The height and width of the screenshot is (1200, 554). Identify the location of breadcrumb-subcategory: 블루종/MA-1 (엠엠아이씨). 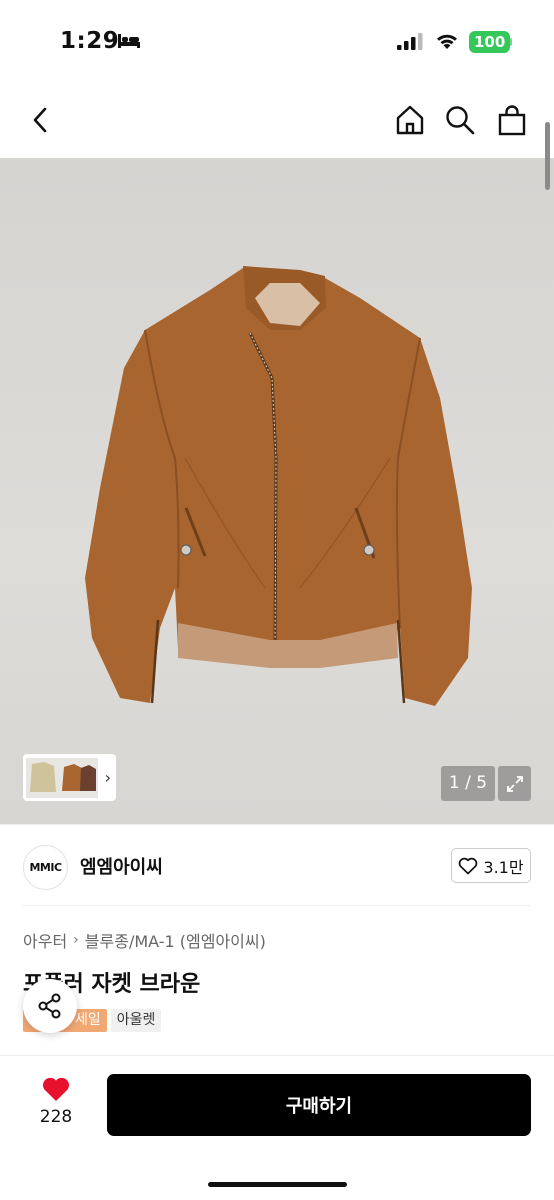
(175, 940).